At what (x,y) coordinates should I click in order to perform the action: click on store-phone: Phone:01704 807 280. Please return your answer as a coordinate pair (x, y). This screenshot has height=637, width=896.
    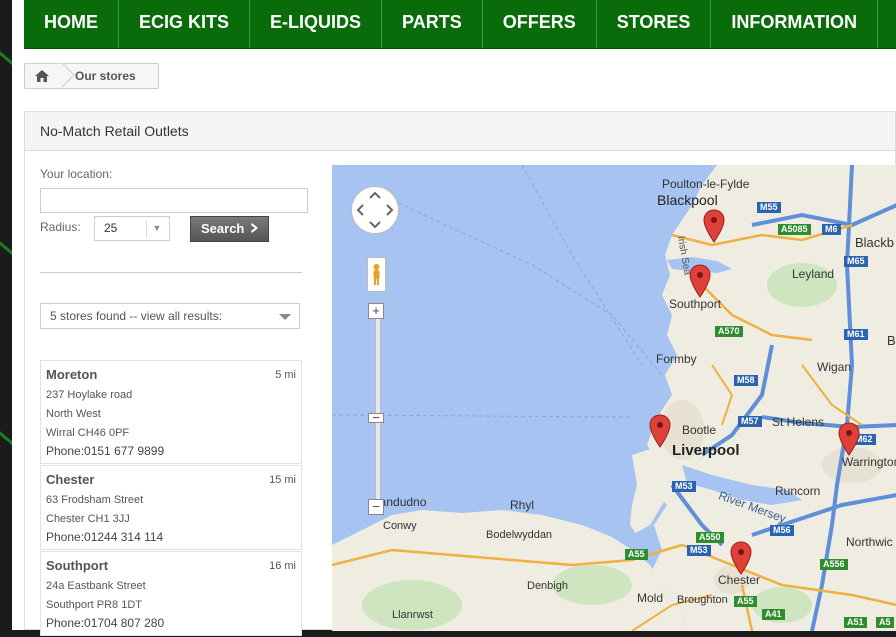
    Looking at the image, I should click on (105, 623).